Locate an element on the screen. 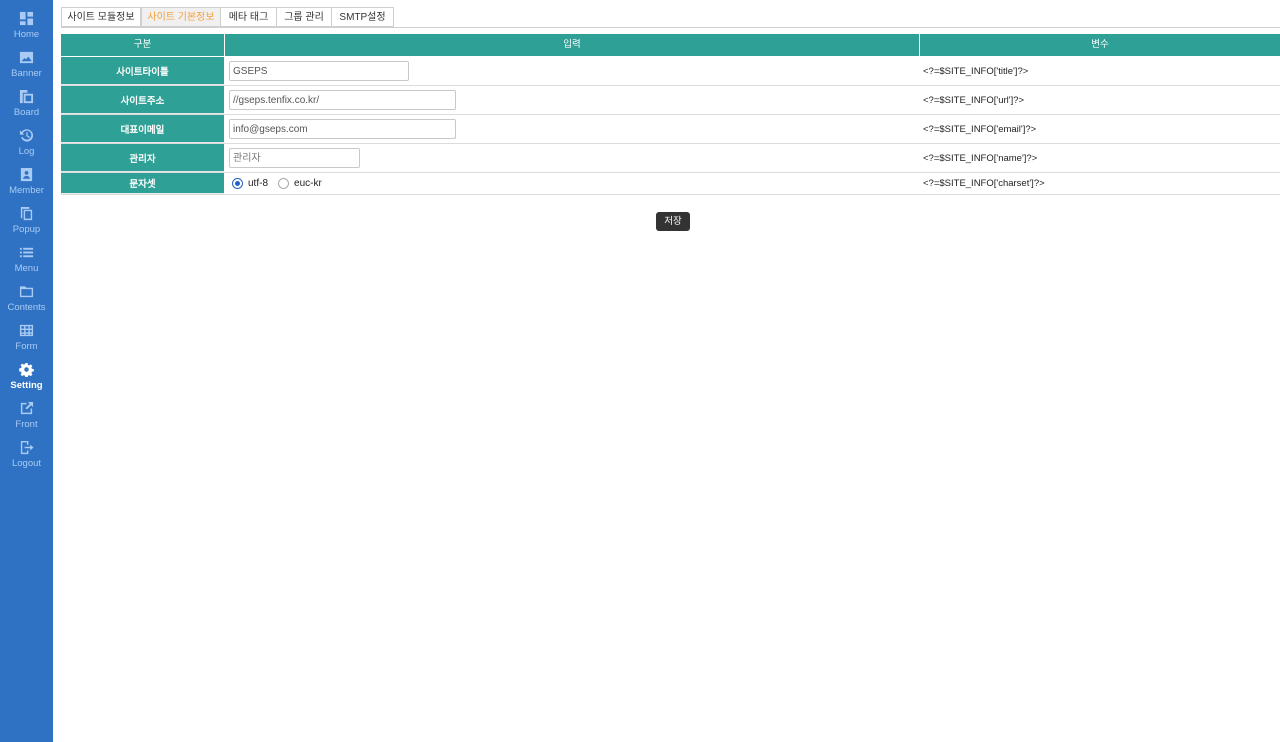  site-title-input is located at coordinates (319, 71).